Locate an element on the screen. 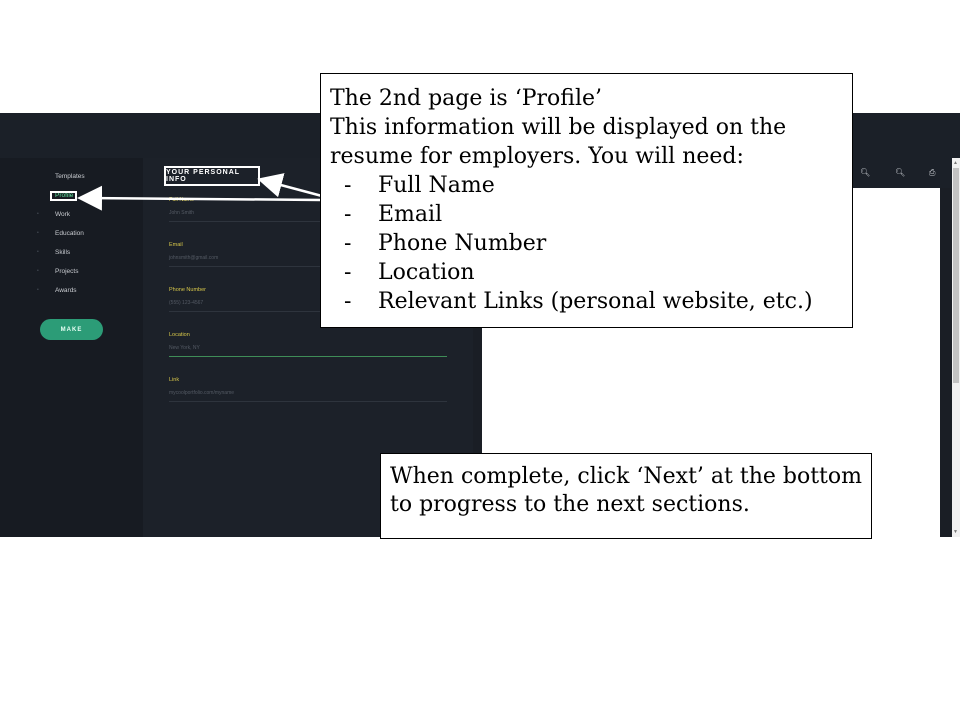 This screenshot has width=960, height=720. list-item: Phone Number is located at coordinates (586, 243).